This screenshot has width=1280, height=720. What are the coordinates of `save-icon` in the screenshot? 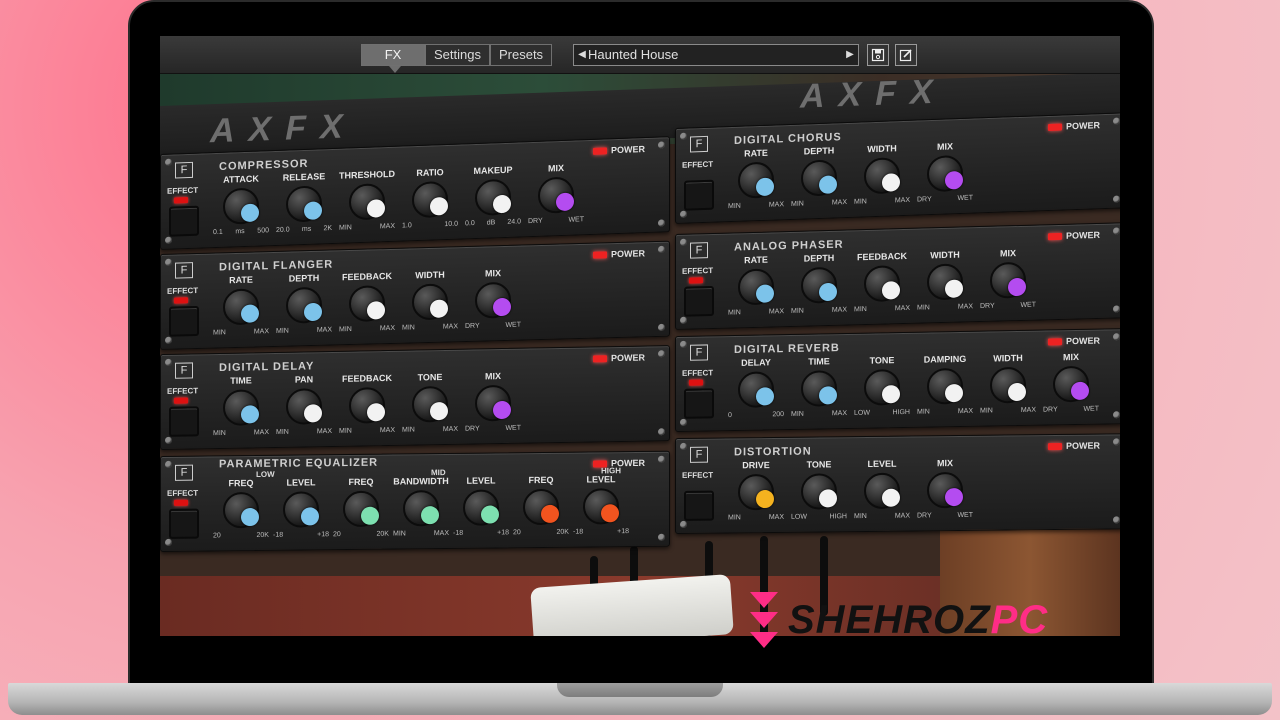 It's located at (878, 55).